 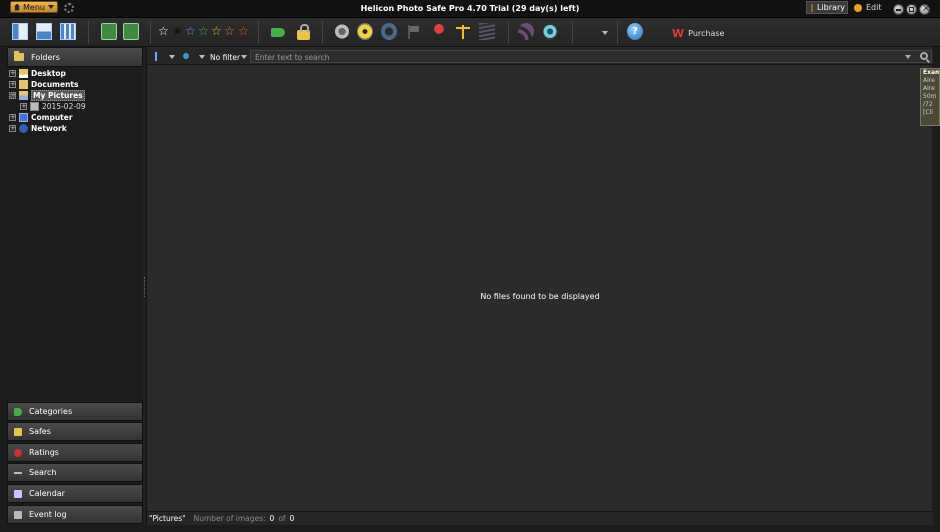 I want to click on burn-disc-icon, so click(x=365, y=31).